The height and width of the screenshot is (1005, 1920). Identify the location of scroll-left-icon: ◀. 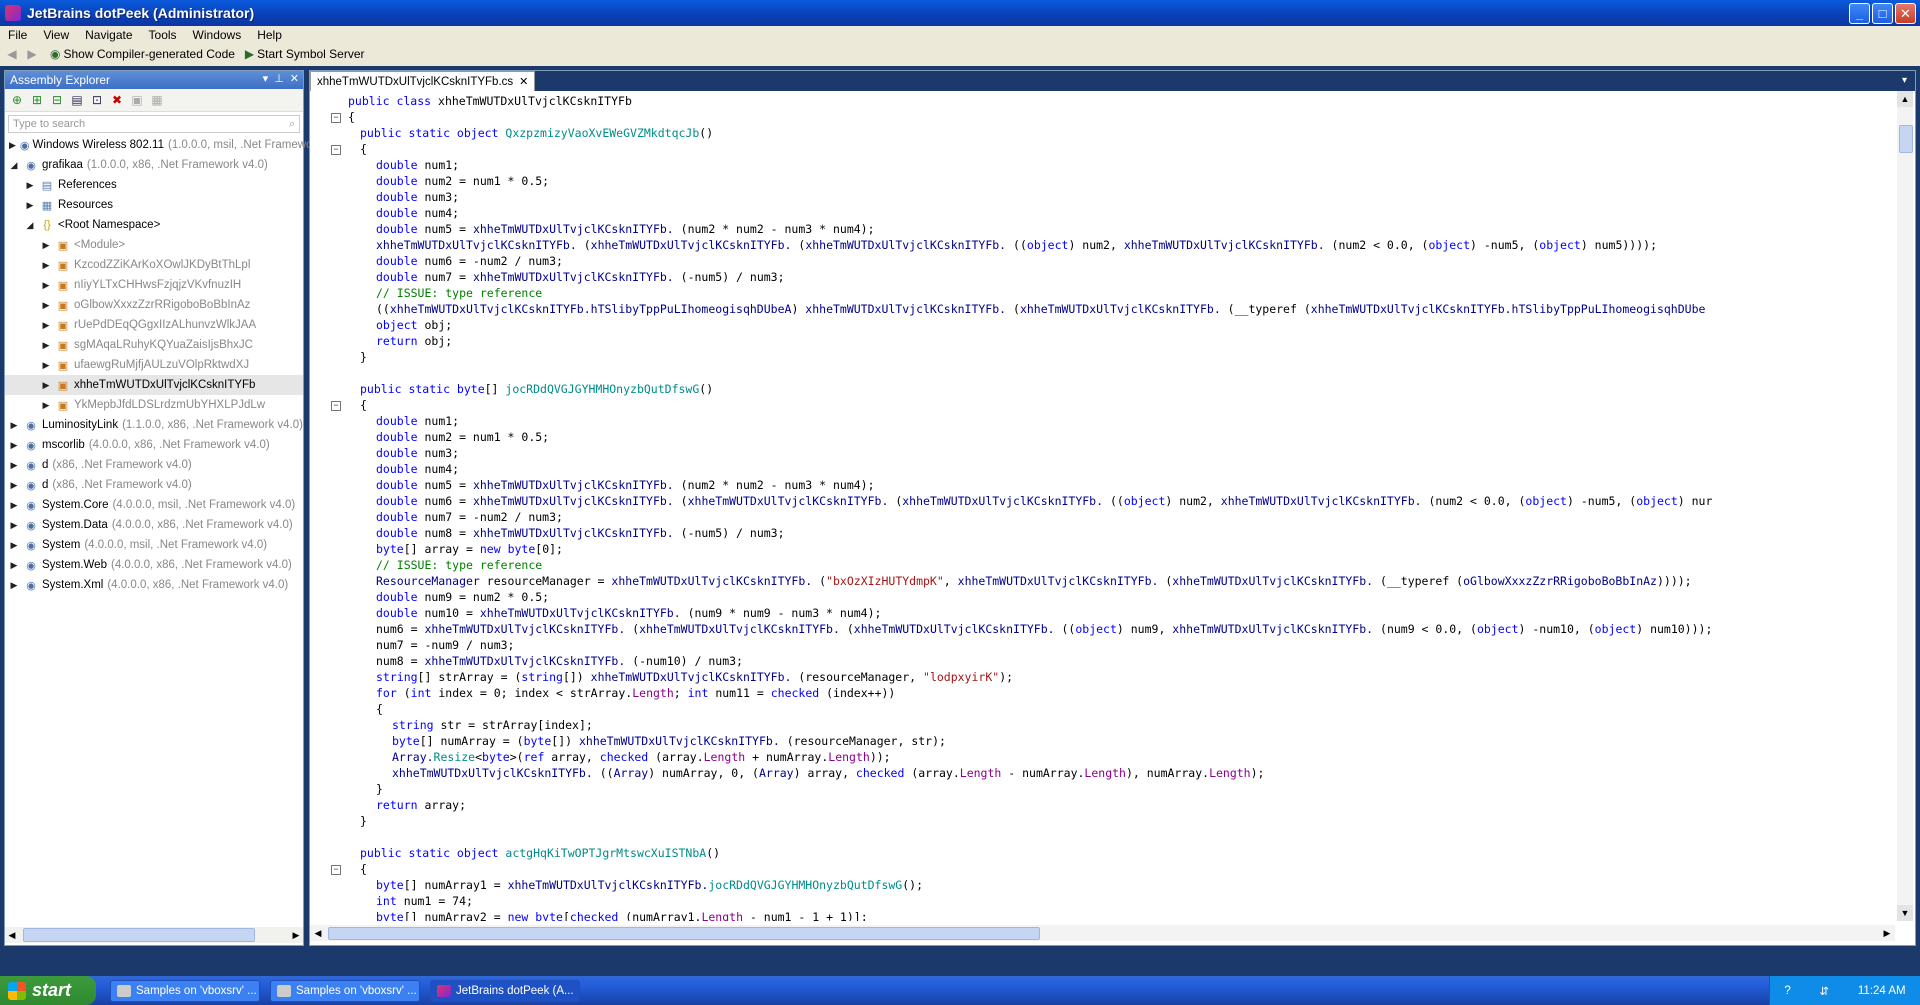
(12, 935).